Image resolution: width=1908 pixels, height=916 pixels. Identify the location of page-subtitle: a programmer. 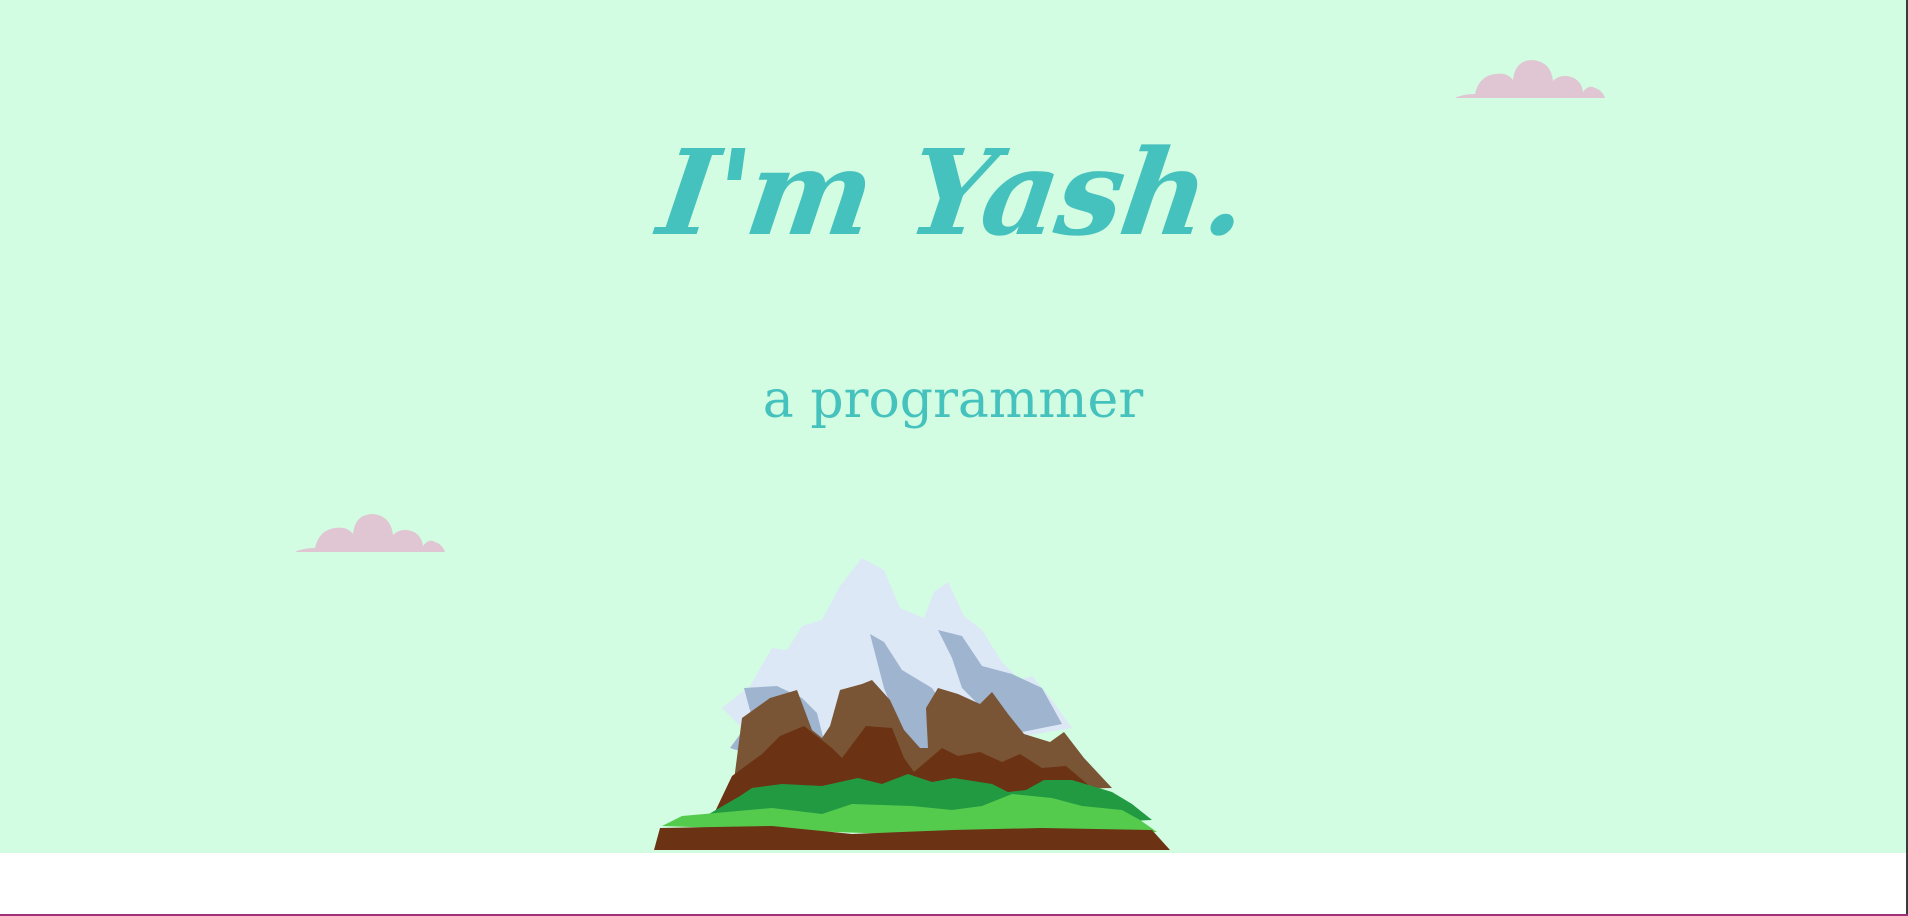
(953, 400).